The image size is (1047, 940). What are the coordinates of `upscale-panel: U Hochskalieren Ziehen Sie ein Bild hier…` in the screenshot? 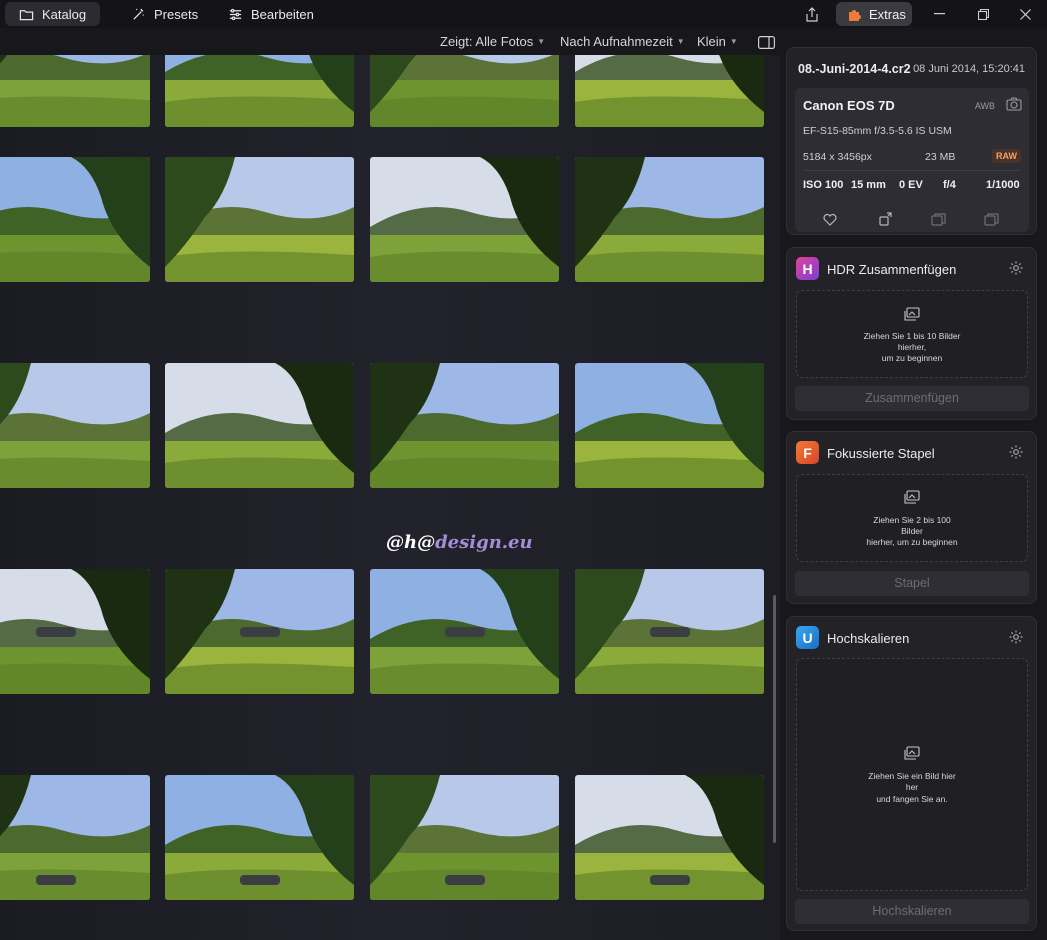 It's located at (911, 773).